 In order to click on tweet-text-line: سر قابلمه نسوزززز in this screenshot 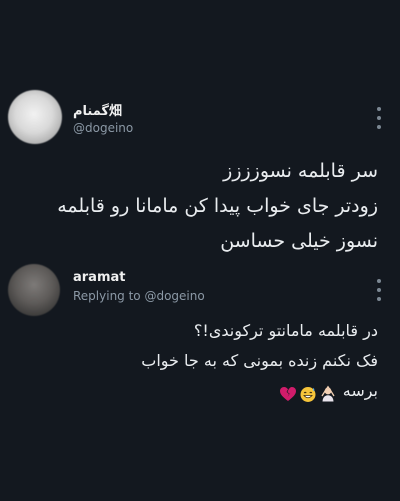, I will do `click(300, 171)`.